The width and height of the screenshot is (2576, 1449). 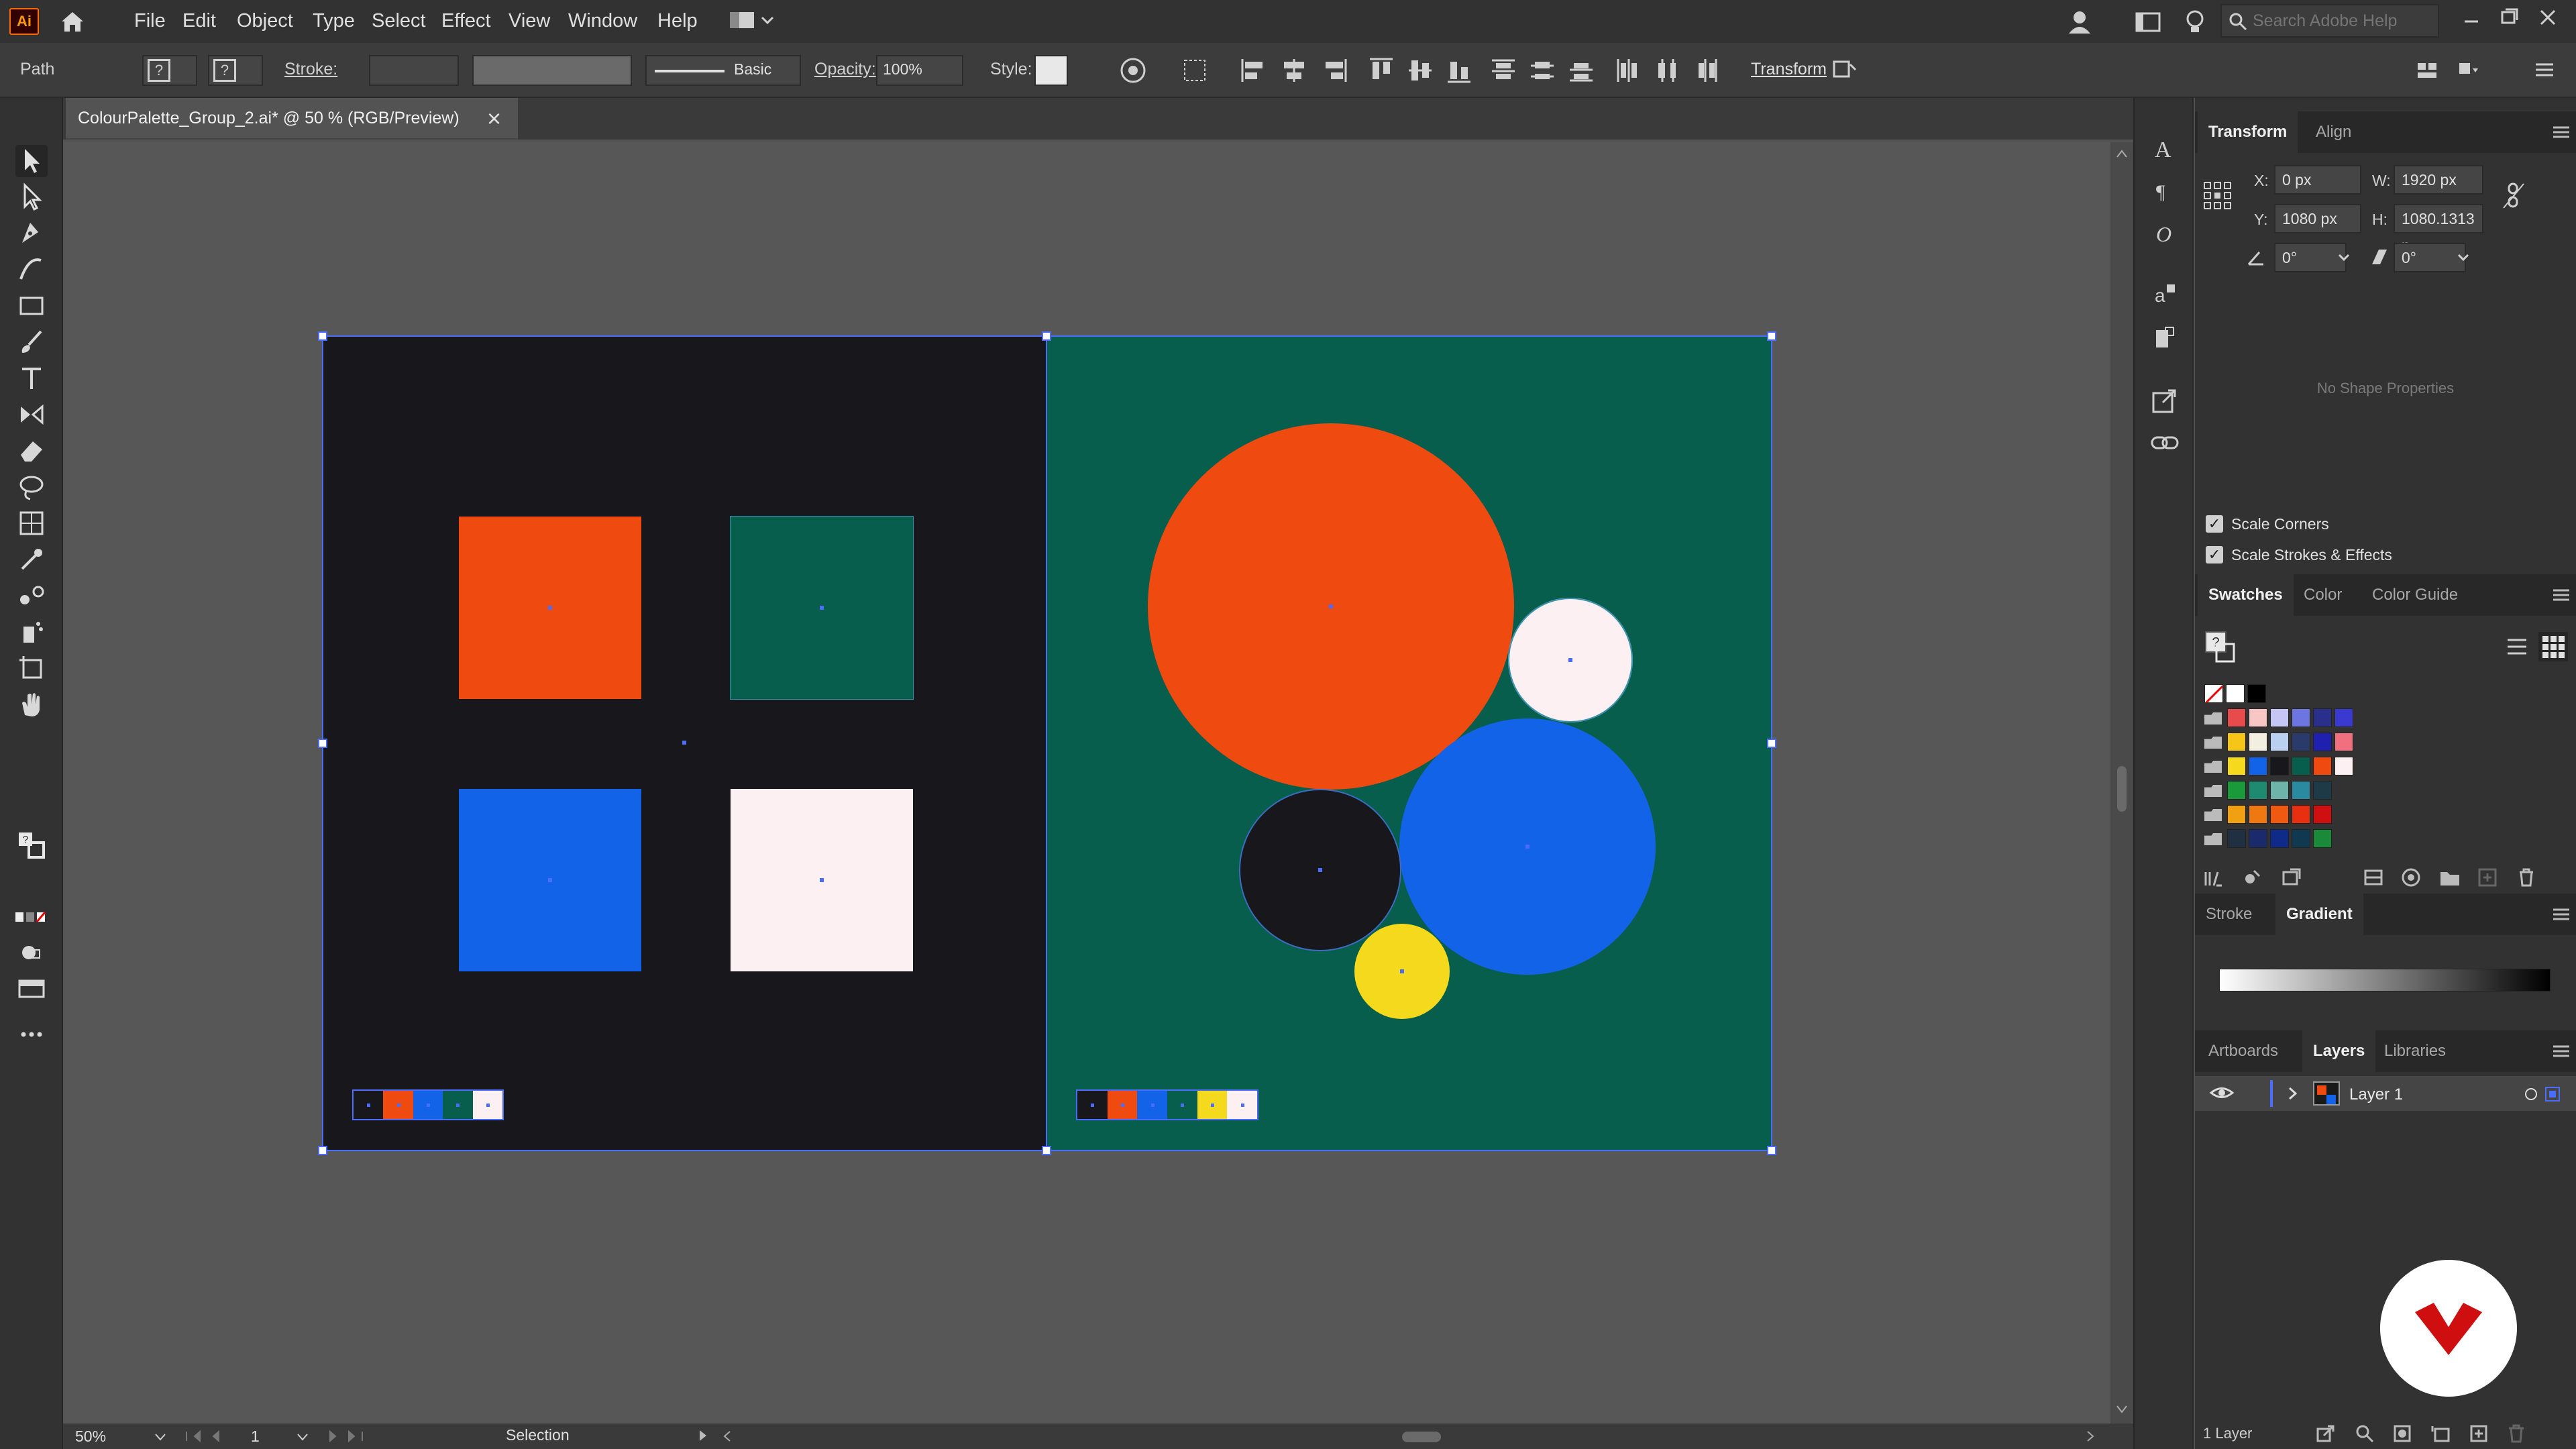 I want to click on stroke-style-panel-icon, so click(x=2164, y=338).